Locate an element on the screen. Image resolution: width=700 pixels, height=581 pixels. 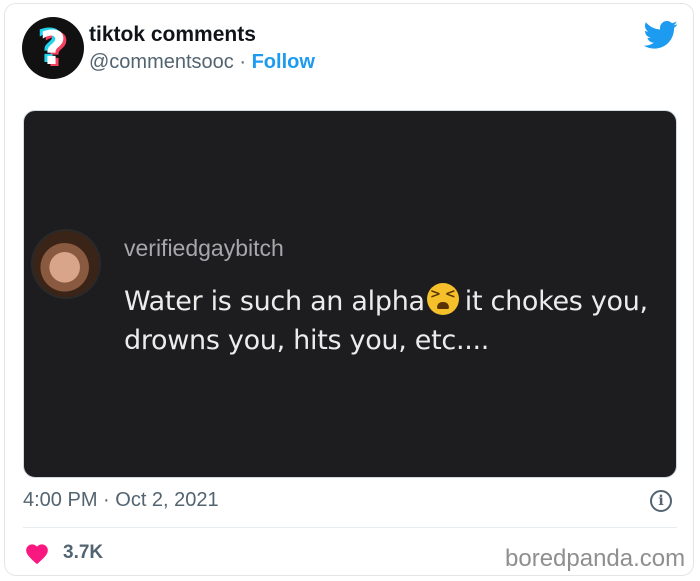
author-avatar: ? is located at coordinates (53, 48).